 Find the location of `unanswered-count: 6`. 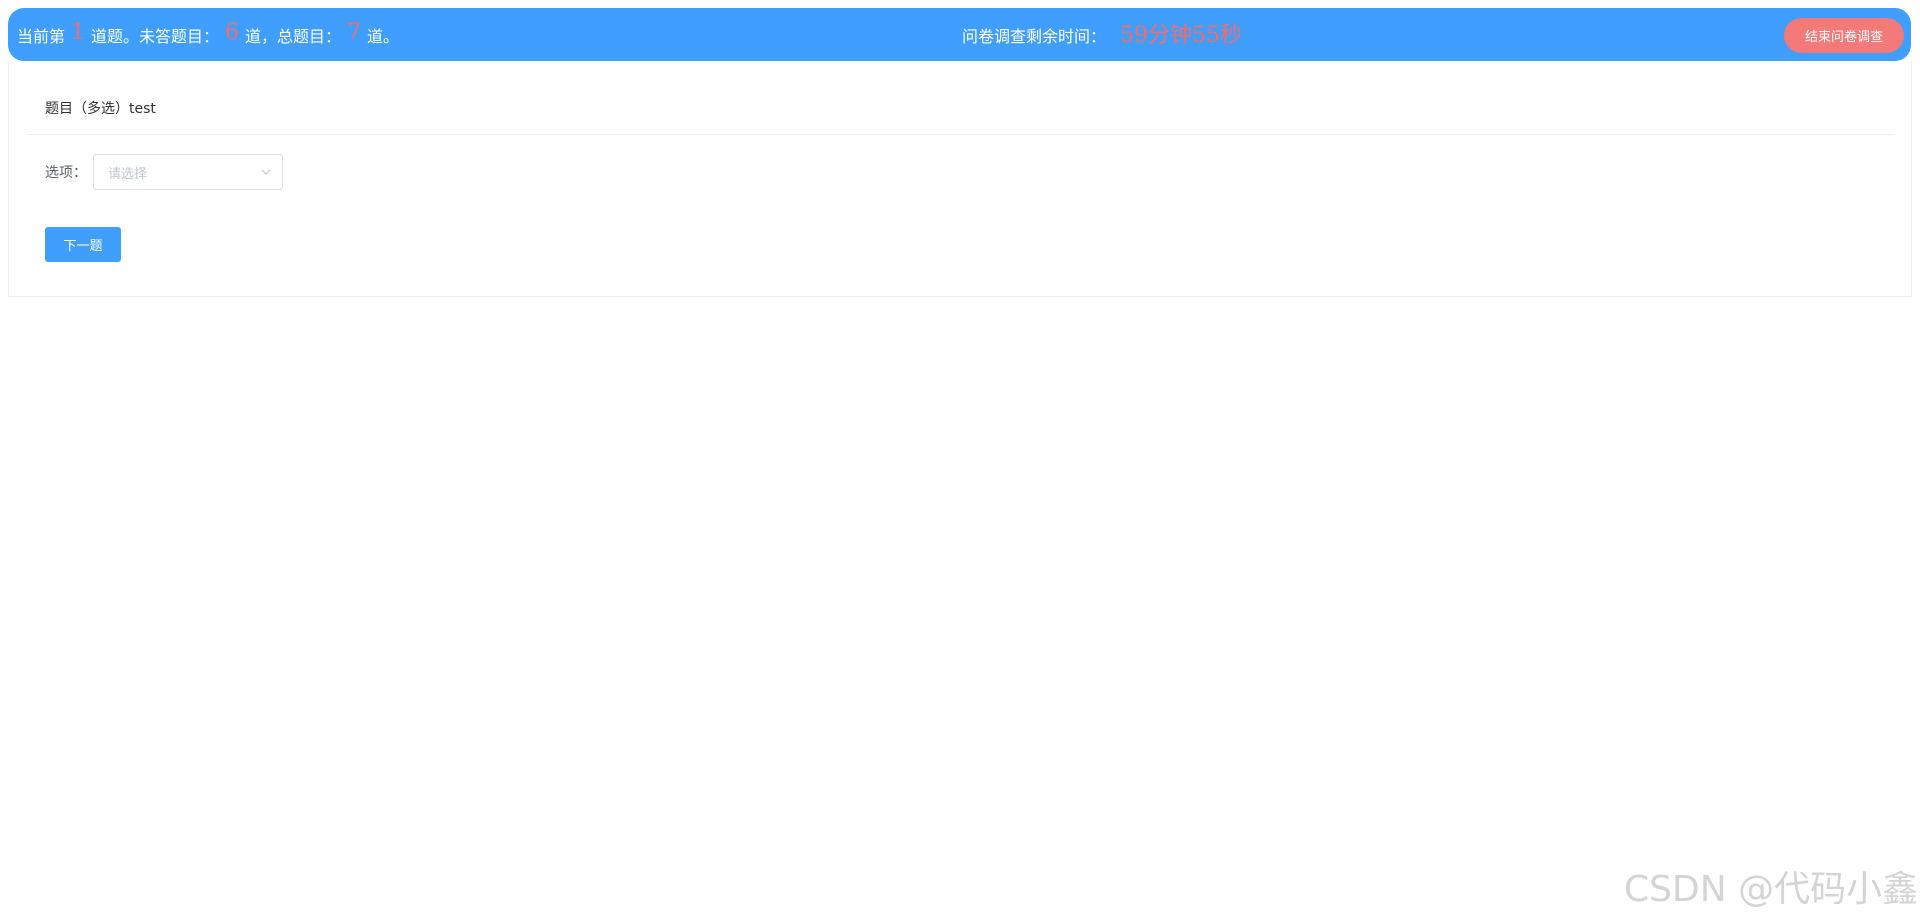

unanswered-count: 6 is located at coordinates (232, 32).